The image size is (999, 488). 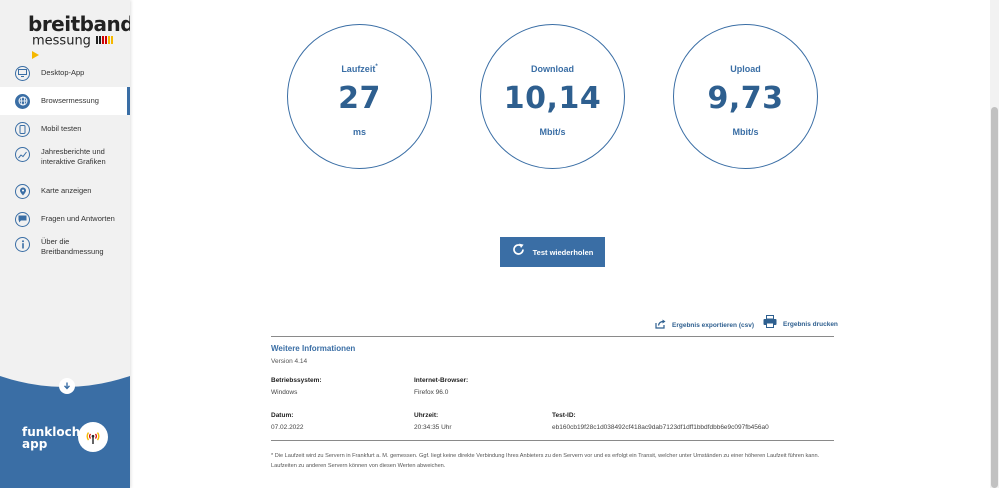 I want to click on download-unit: Mbit/s, so click(x=552, y=132).